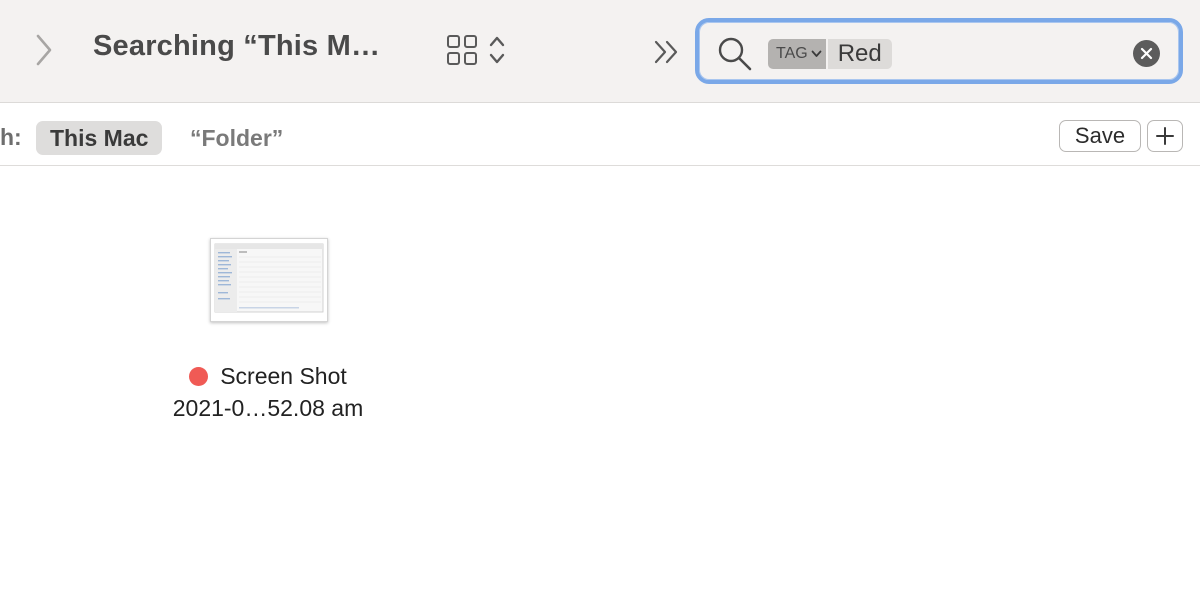 This screenshot has height=600, width=1200. Describe the element at coordinates (600, 135) in the screenshot. I see `search-scope-bar: h: This Mac “Folder” Save` at that location.